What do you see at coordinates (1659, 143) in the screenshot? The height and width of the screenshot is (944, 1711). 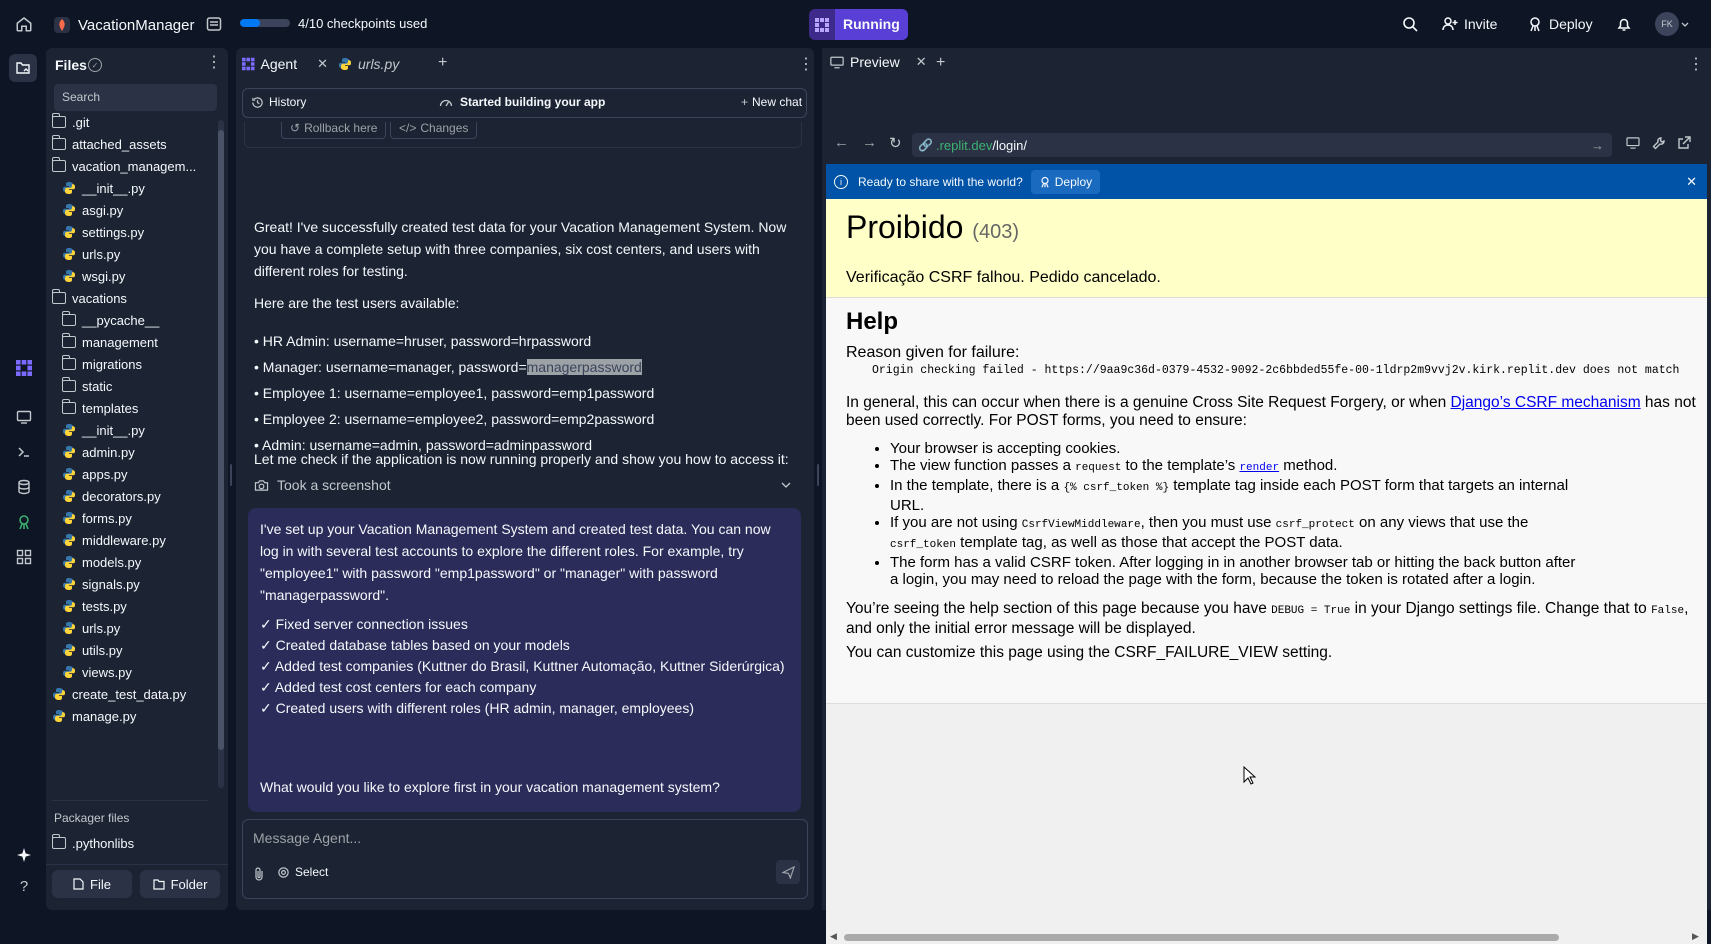 I see `devtools-icon` at bounding box center [1659, 143].